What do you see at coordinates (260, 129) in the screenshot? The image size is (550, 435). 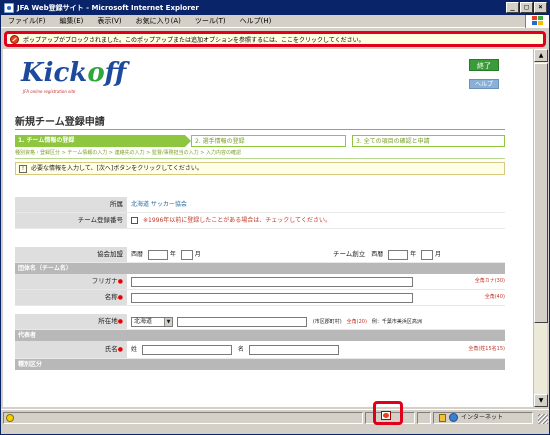 I see `title-divider` at bounding box center [260, 129].